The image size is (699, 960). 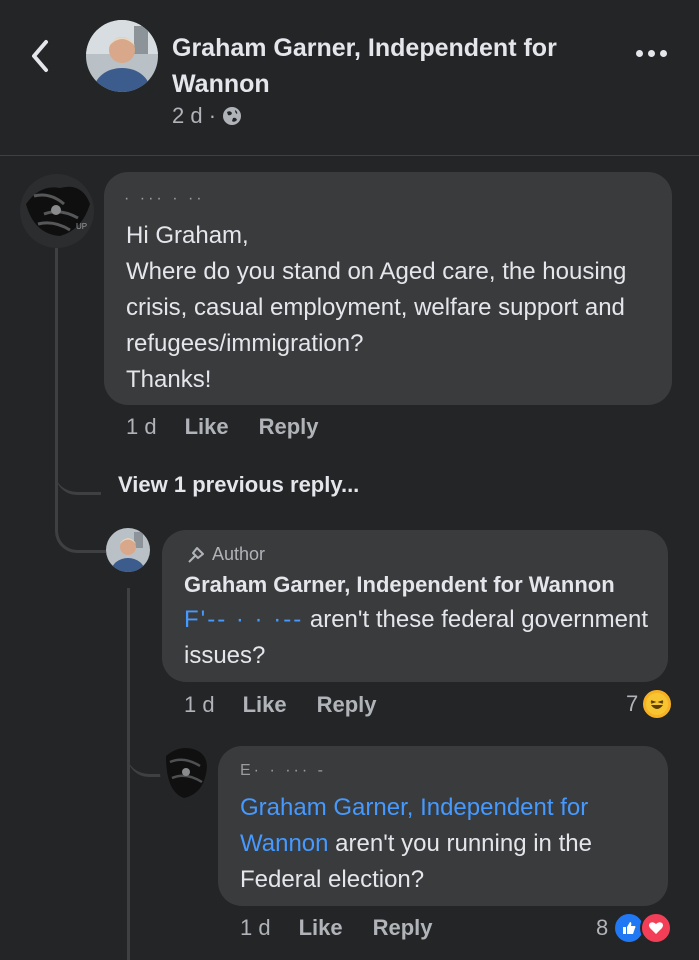 I want to click on commenter-name: E· · ··· ‐, so click(x=283, y=771).